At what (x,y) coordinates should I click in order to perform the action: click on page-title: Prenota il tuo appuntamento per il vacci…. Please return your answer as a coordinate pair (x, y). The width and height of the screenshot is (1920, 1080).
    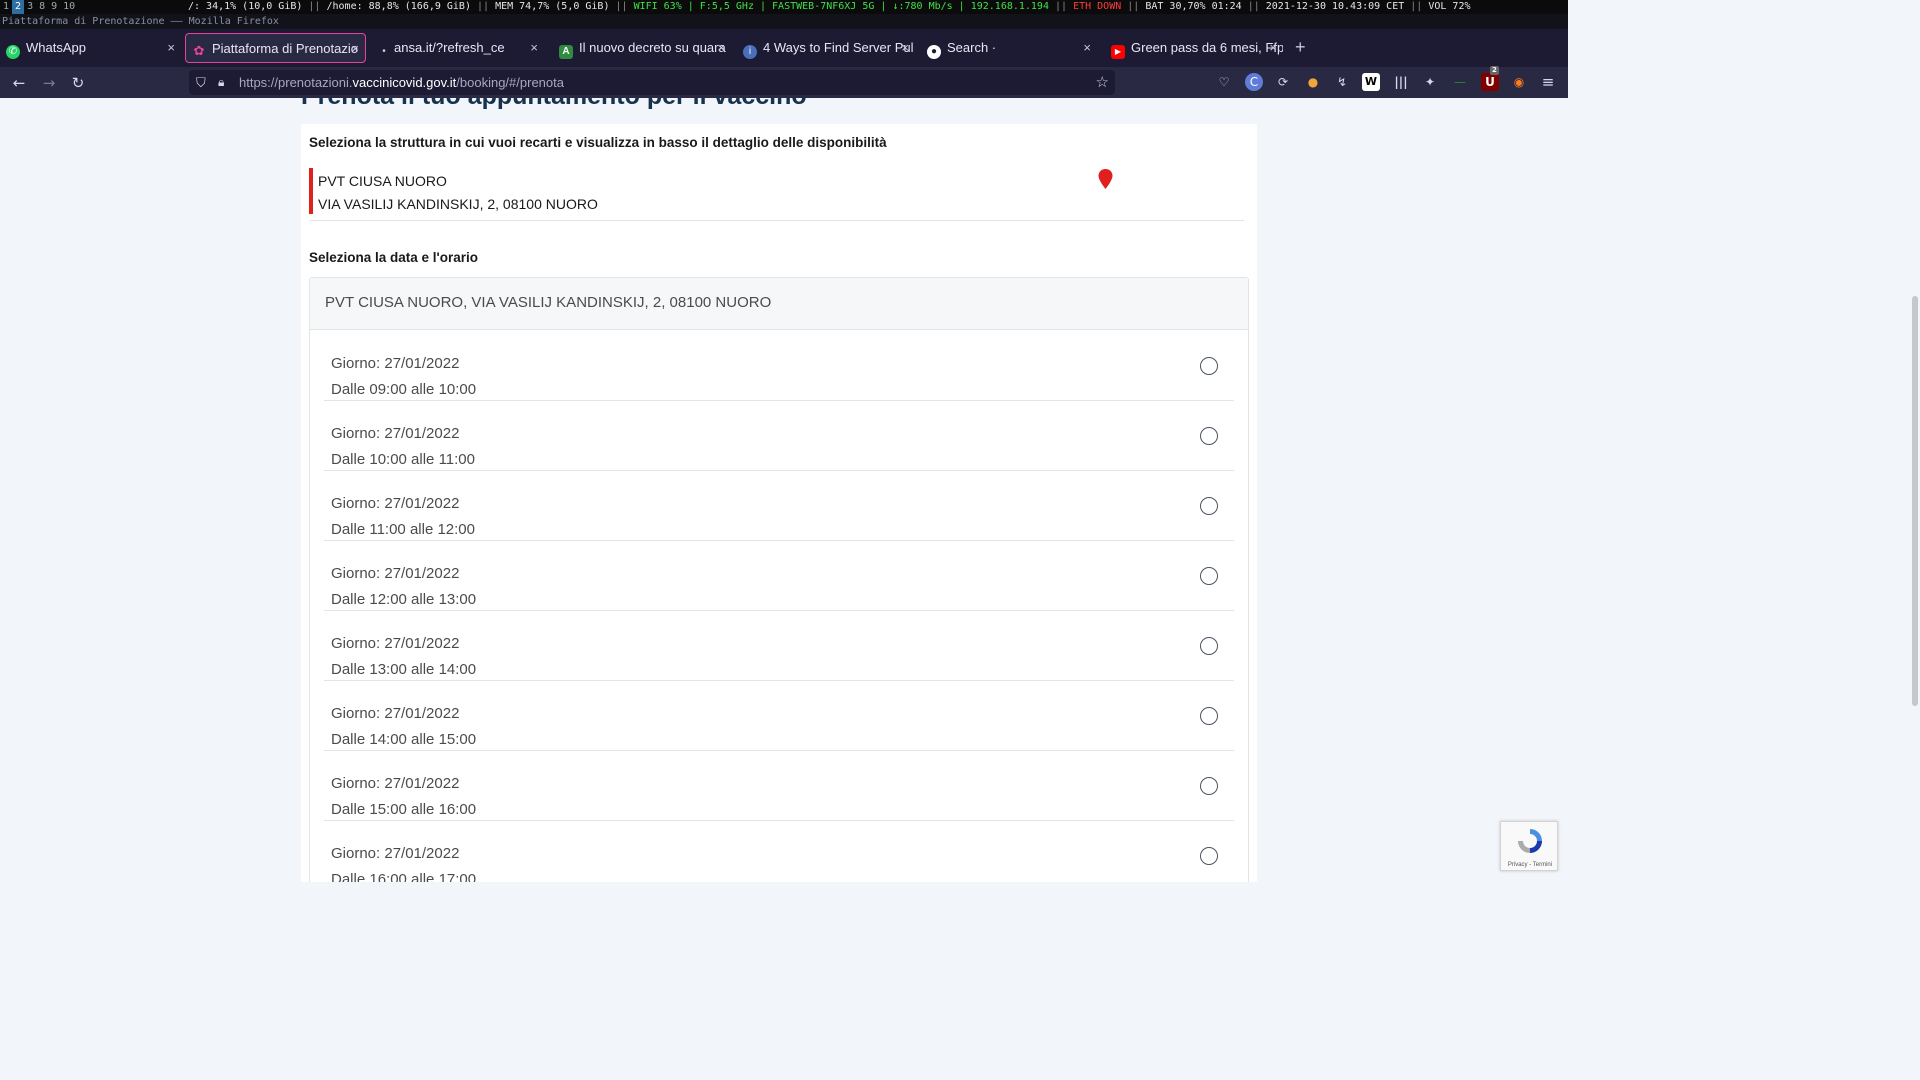
    Looking at the image, I should click on (554, 104).